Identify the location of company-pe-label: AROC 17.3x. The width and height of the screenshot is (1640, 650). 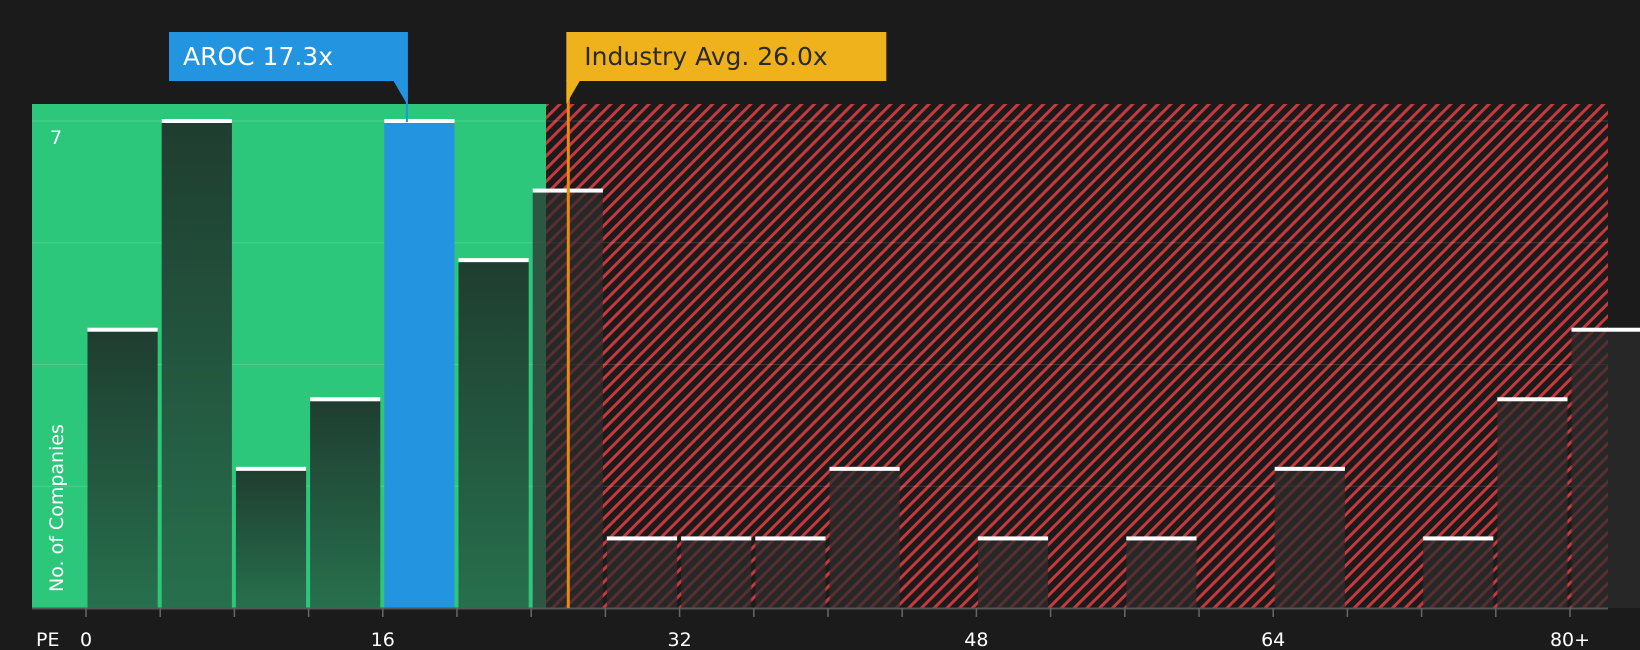
(258, 56).